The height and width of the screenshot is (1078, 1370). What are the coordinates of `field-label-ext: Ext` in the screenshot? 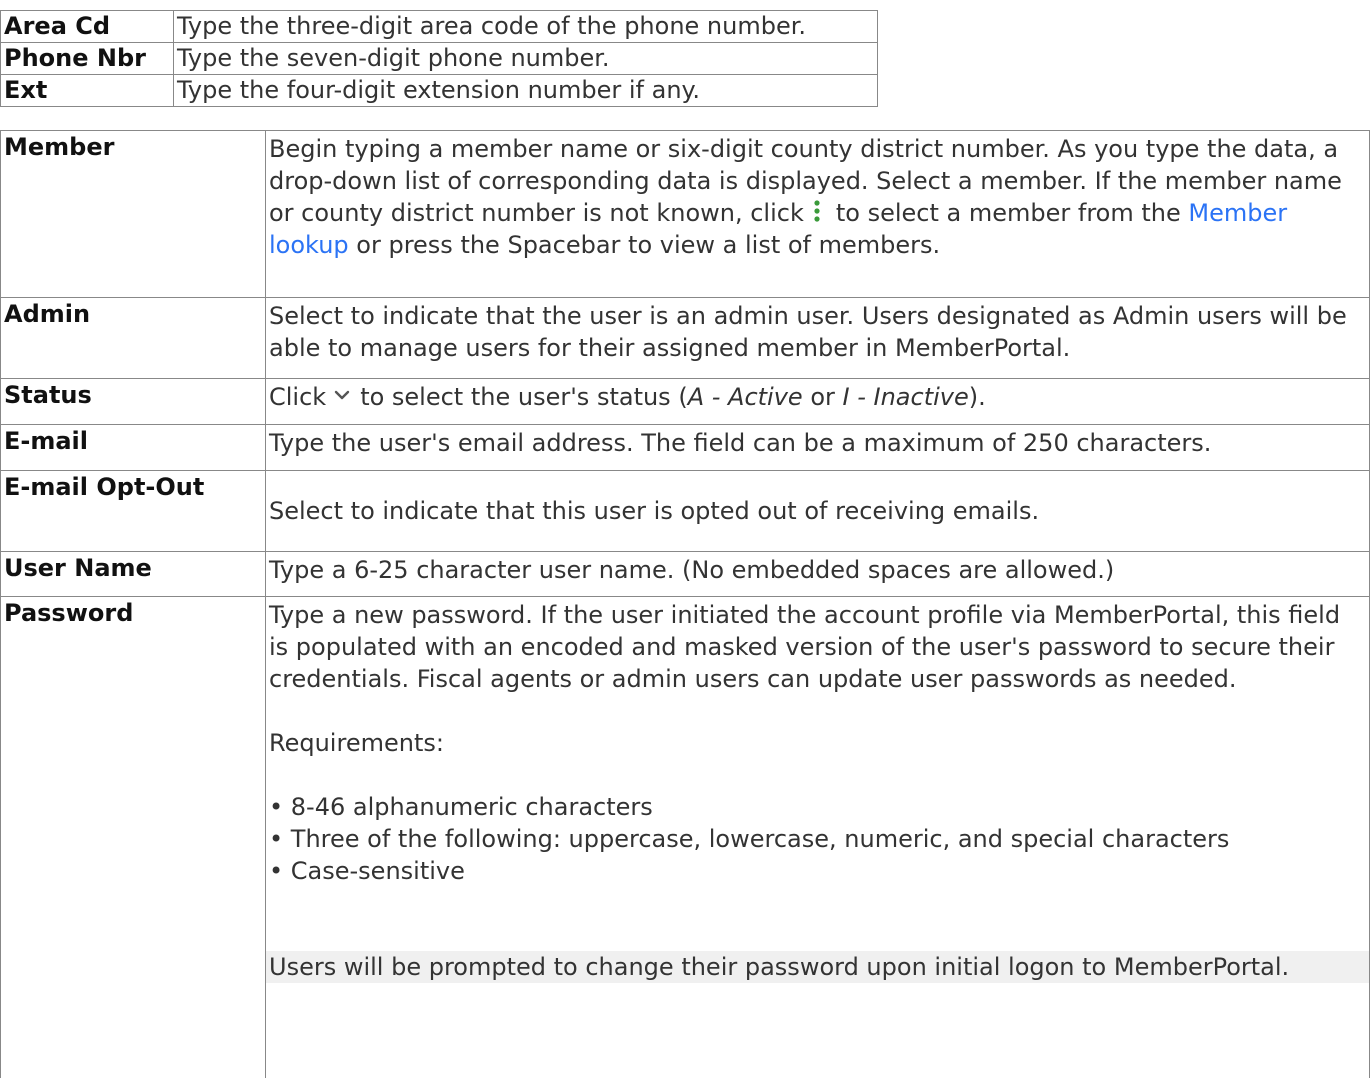 It's located at (87, 91).